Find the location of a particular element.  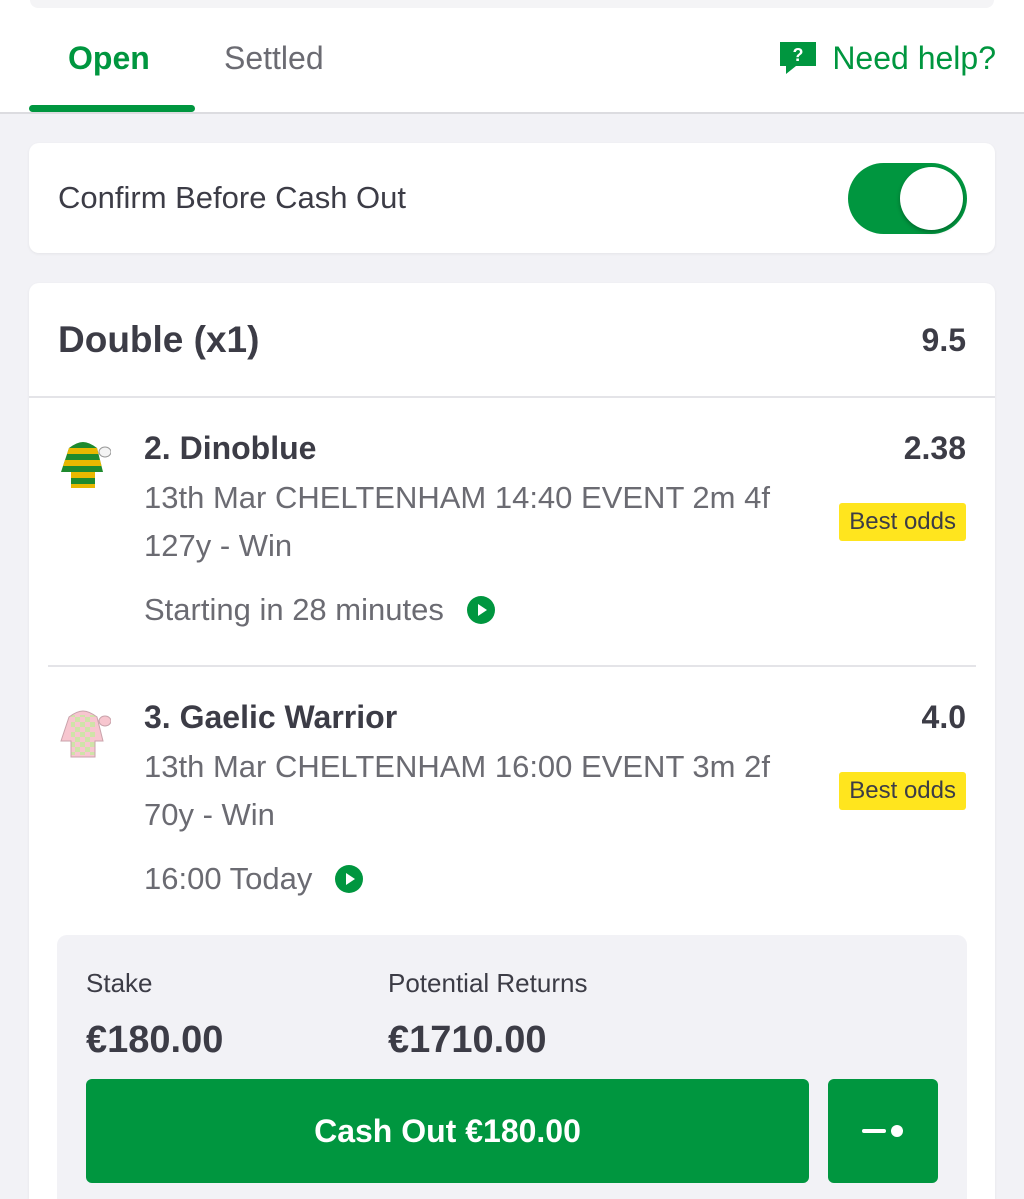

confirm-cash-out-label: Confirm Before Cash Out is located at coordinates (232, 197).